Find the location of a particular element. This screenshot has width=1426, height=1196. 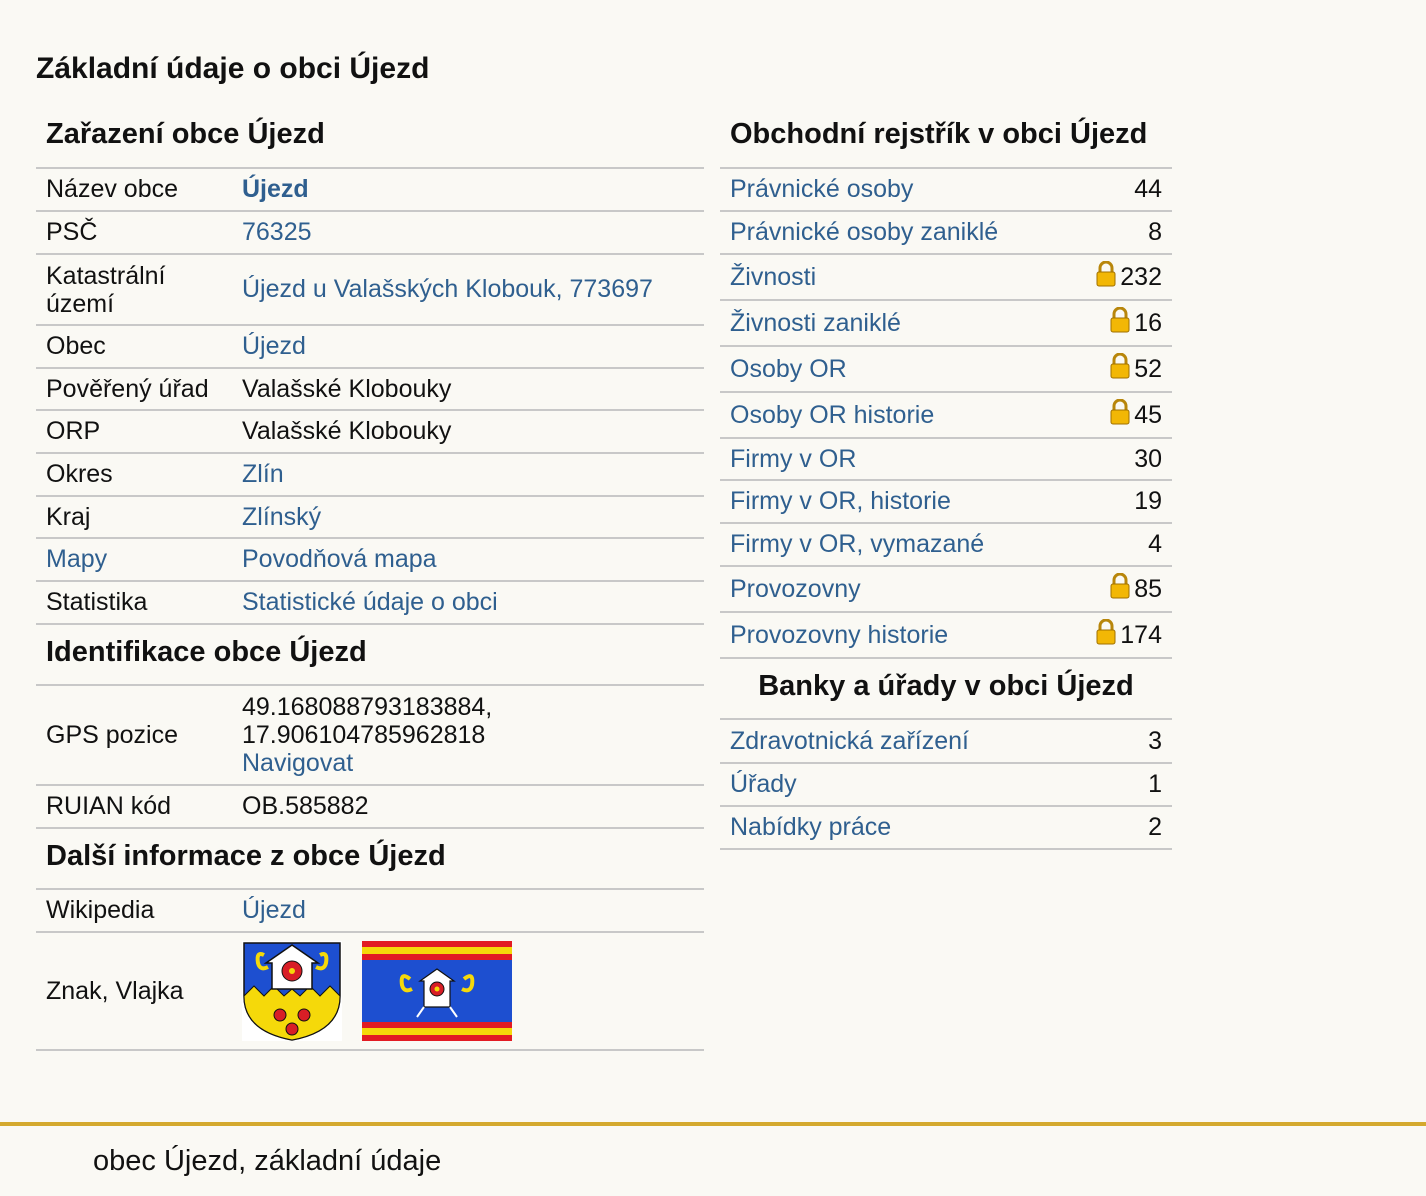

wikipedia-link: Újezd is located at coordinates (274, 910).